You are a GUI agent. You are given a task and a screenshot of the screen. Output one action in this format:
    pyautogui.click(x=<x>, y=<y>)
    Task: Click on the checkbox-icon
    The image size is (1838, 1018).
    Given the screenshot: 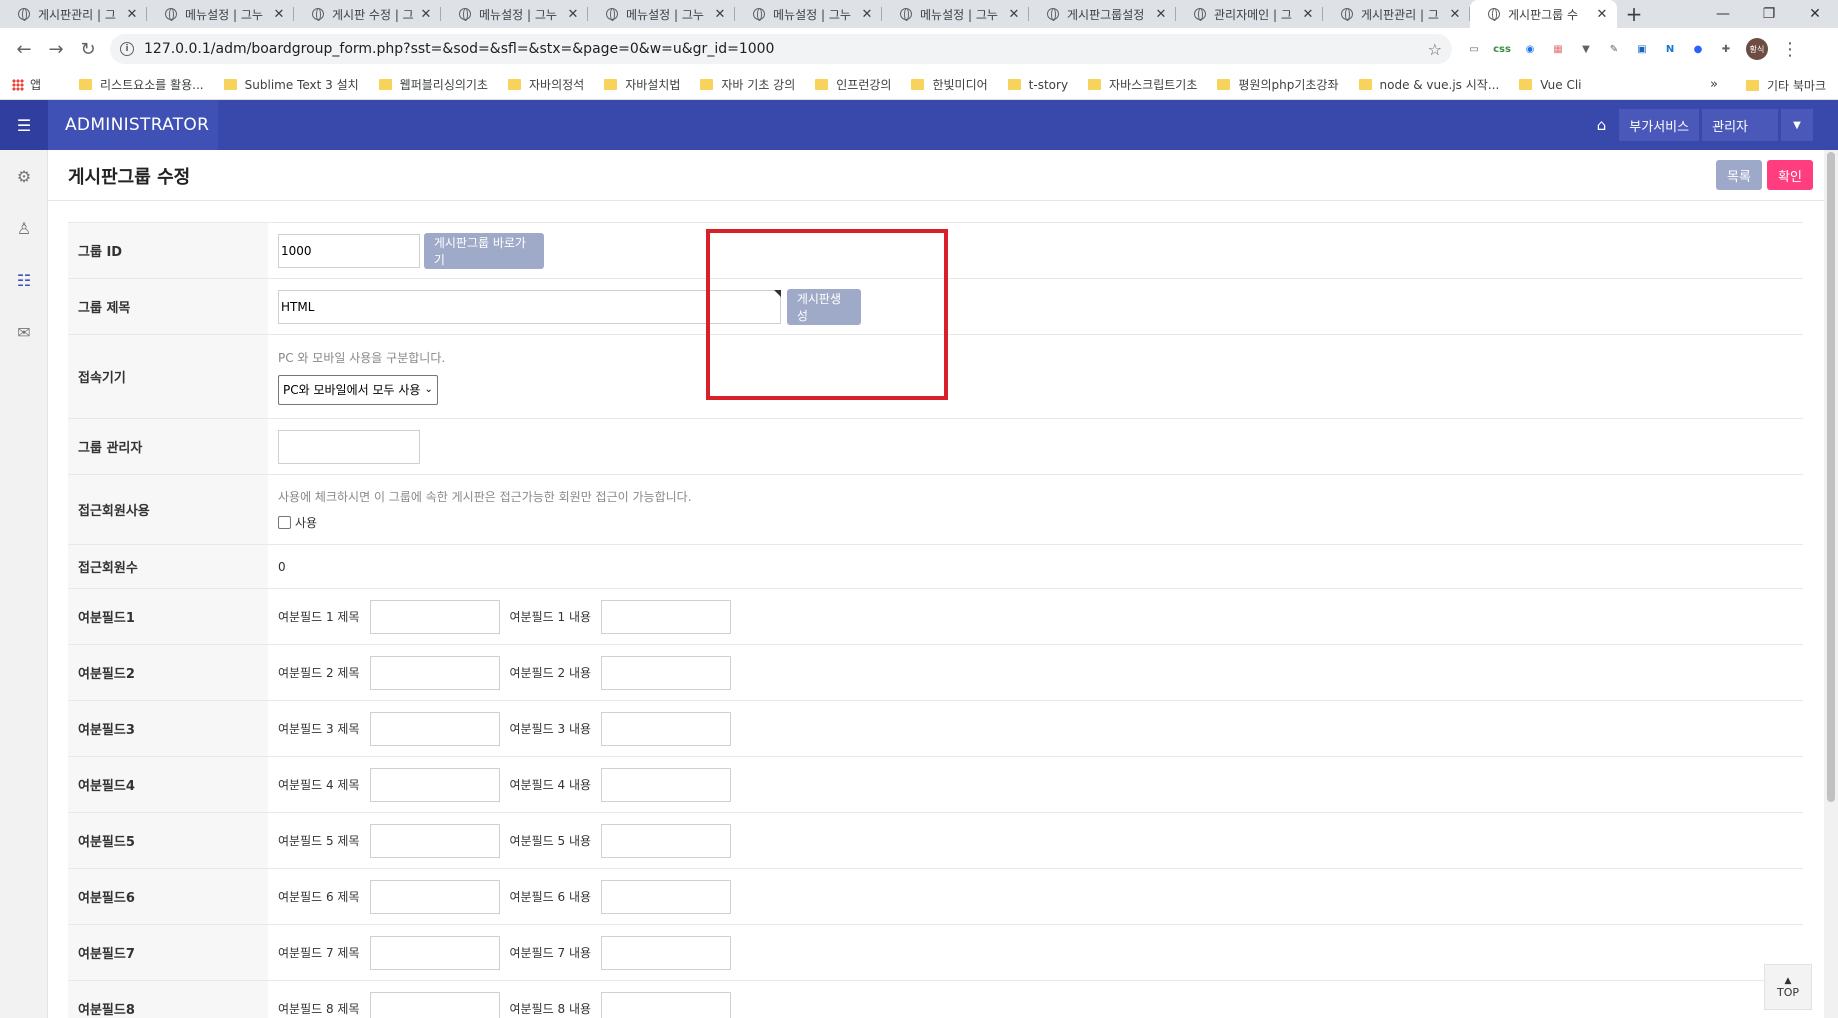 What is the action you would take?
    pyautogui.click(x=284, y=522)
    